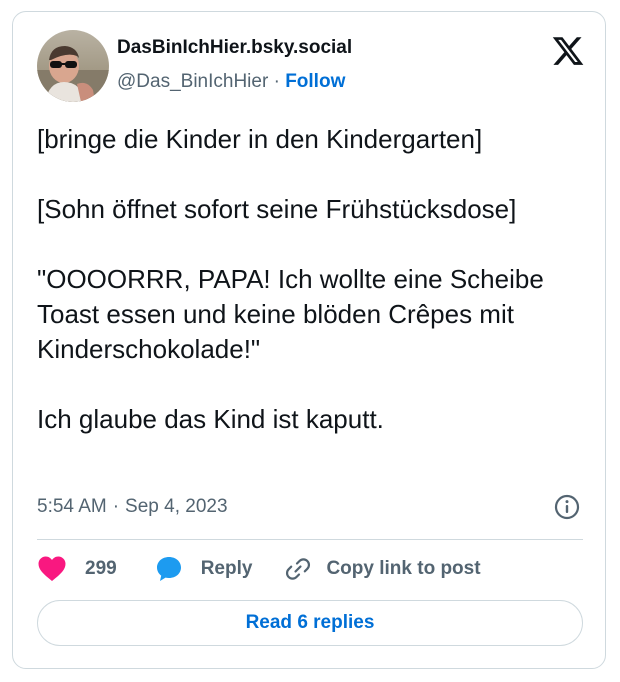  I want to click on author-avatar, so click(73, 66).